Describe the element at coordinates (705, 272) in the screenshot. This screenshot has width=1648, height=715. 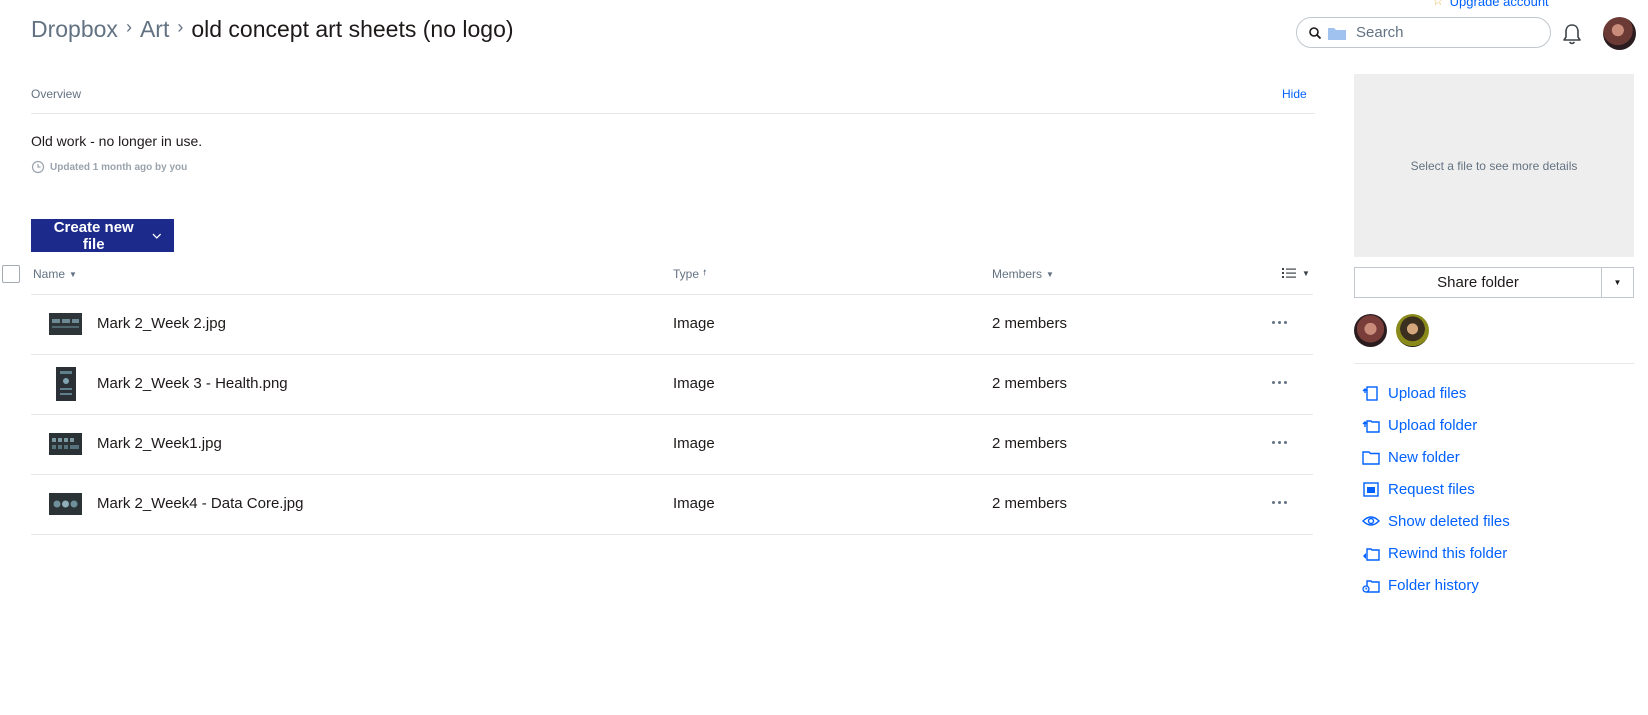
I see `sort-ascending-icon: 🠕` at that location.